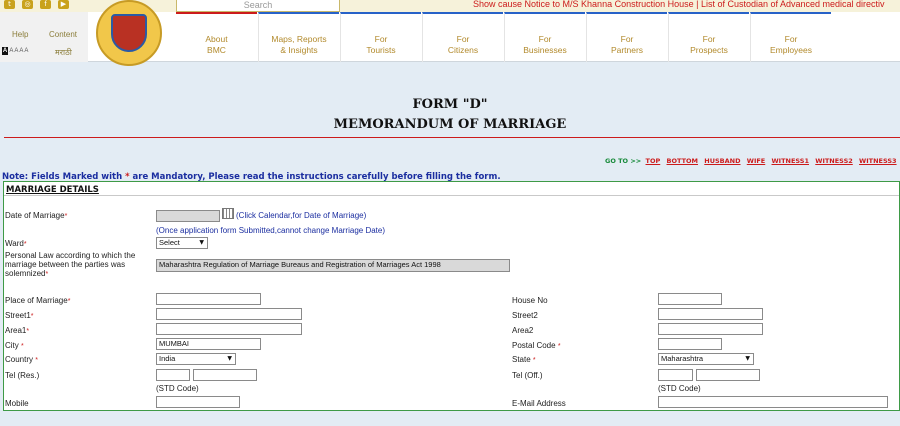 The height and width of the screenshot is (426, 900). Describe the element at coordinates (63, 52) in the screenshot. I see `language-marathi-link: मराठी` at that location.